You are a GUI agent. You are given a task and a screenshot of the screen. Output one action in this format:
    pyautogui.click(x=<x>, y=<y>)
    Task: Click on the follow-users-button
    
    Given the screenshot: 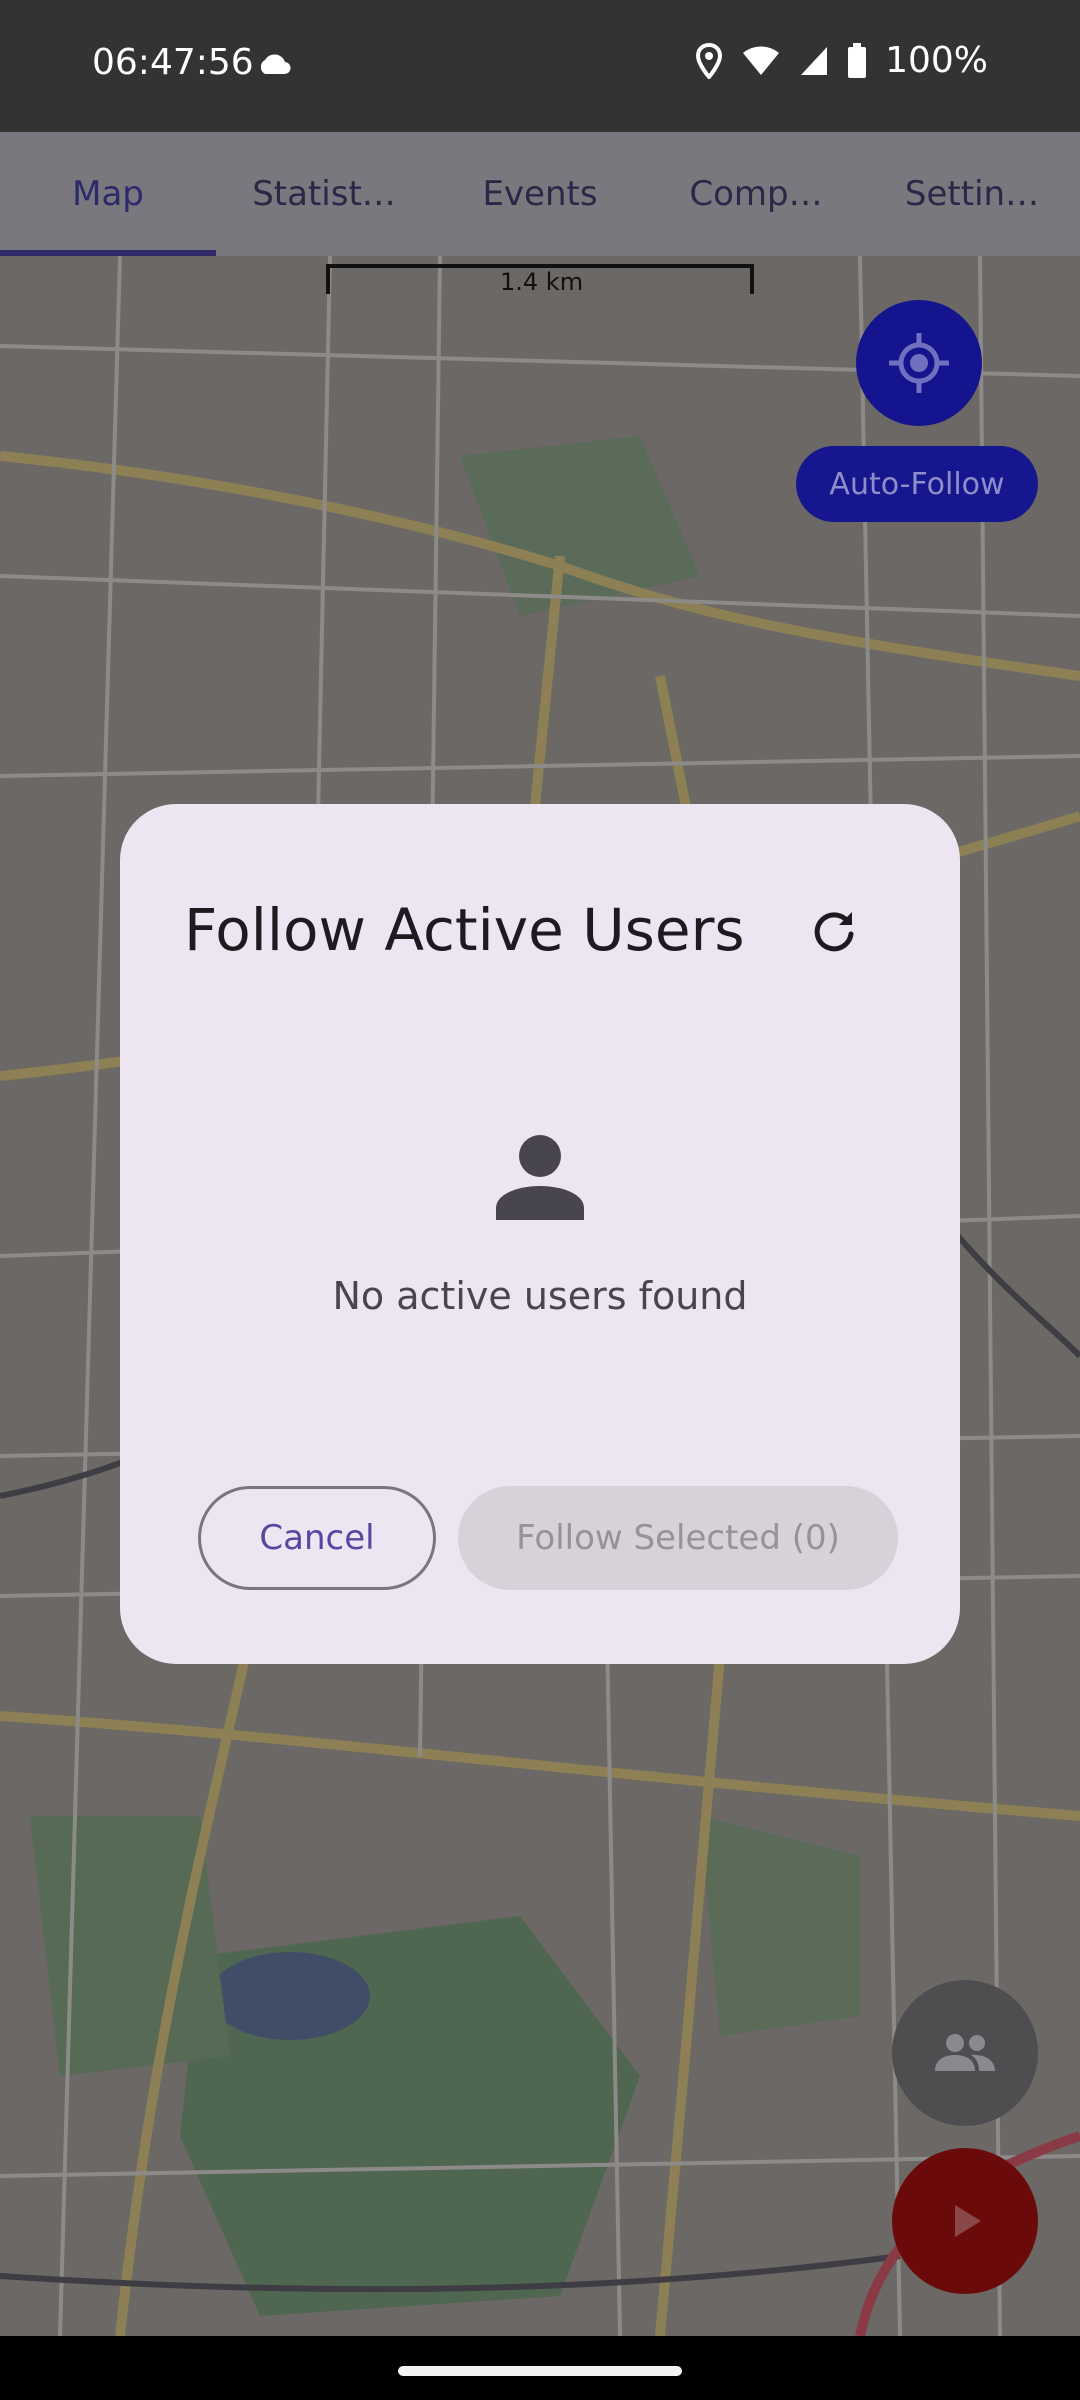 What is the action you would take?
    pyautogui.click(x=965, y=2053)
    